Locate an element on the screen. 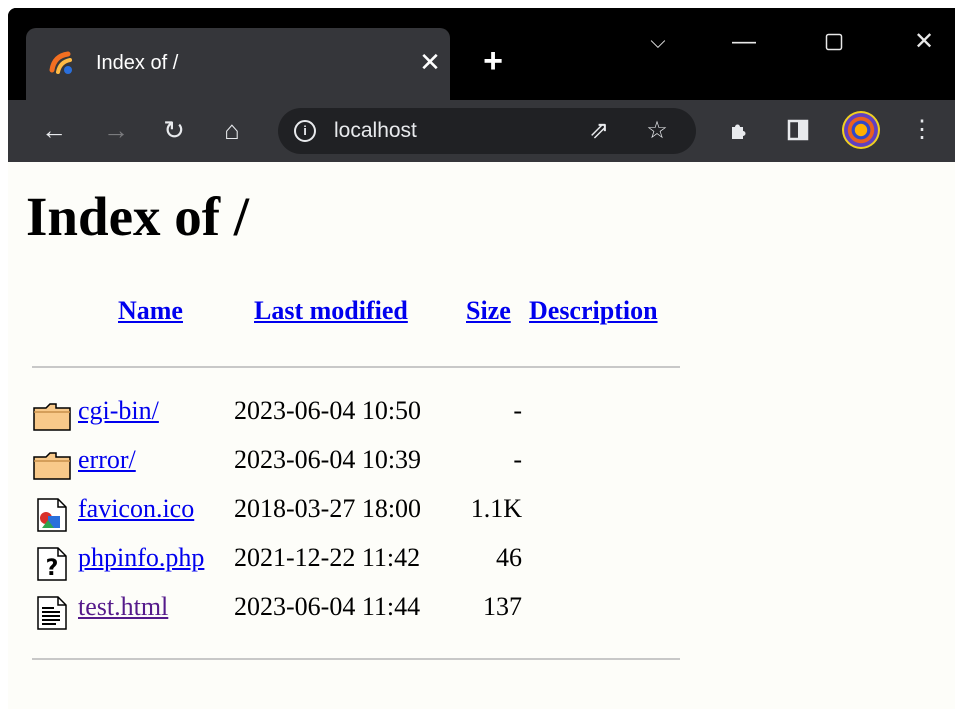  column-header-last-modified: Last modified is located at coordinates (331, 311).